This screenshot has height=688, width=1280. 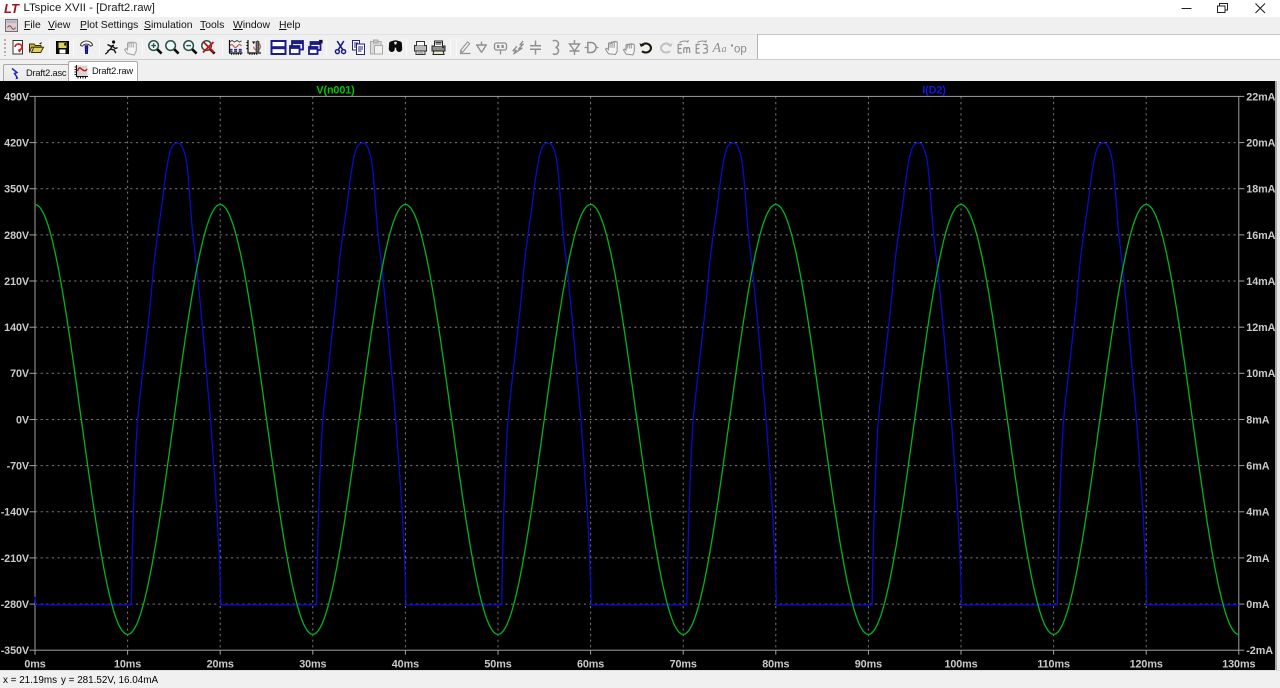 What do you see at coordinates (1260, 328) in the screenshot?
I see `svg-text: 12mA` at bounding box center [1260, 328].